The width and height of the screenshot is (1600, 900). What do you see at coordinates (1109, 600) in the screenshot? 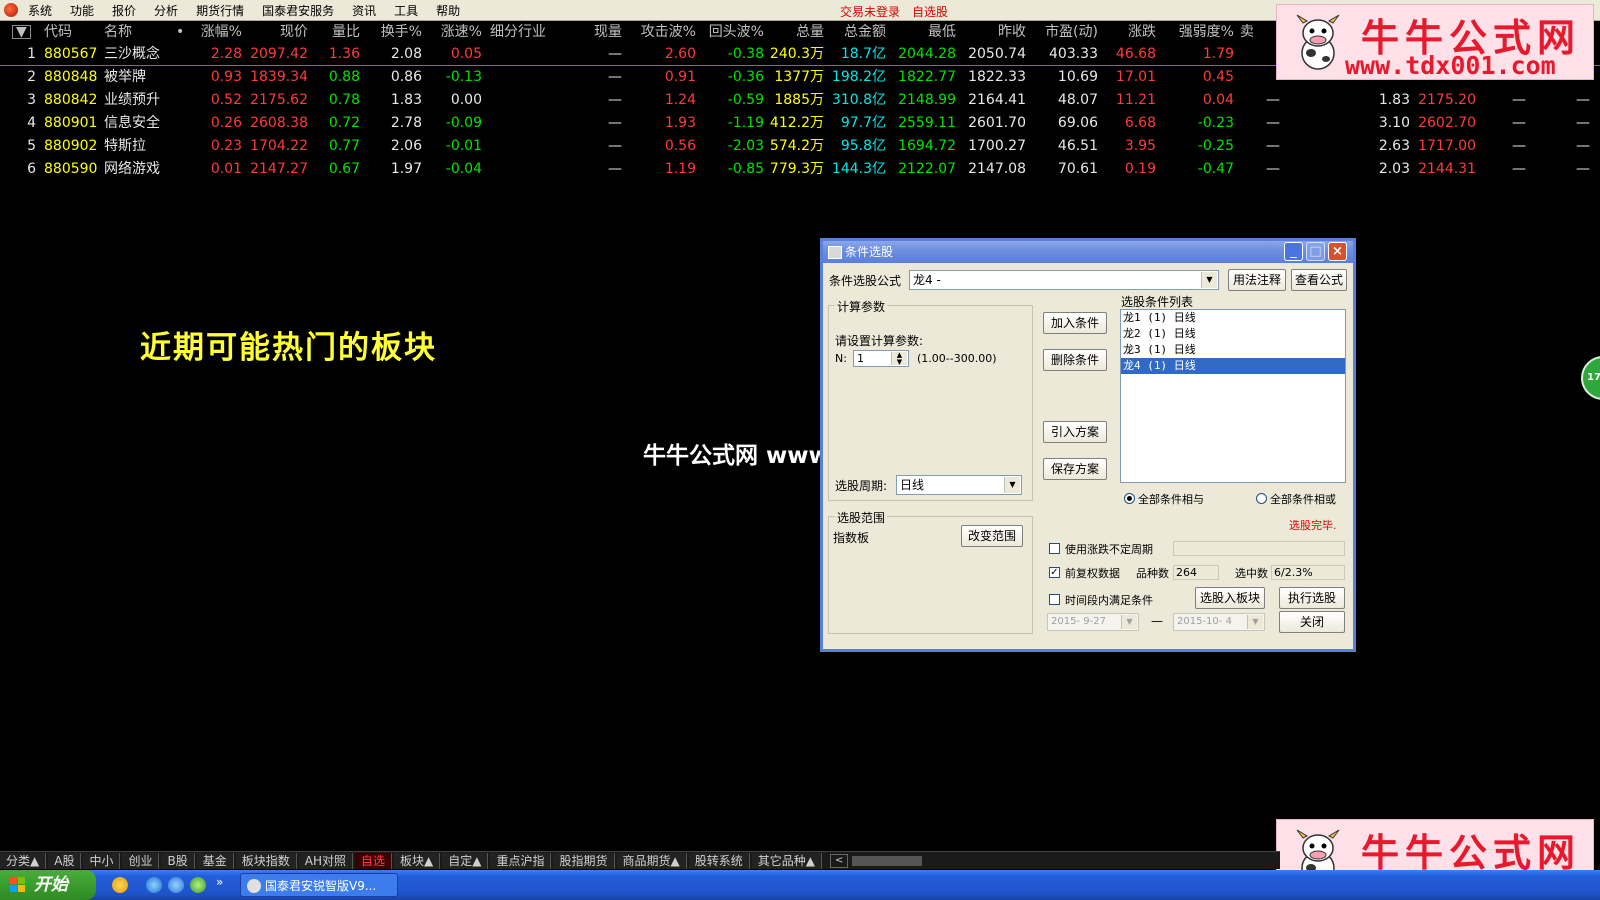
I see `time-range-label: 时间段内满足条件` at bounding box center [1109, 600].